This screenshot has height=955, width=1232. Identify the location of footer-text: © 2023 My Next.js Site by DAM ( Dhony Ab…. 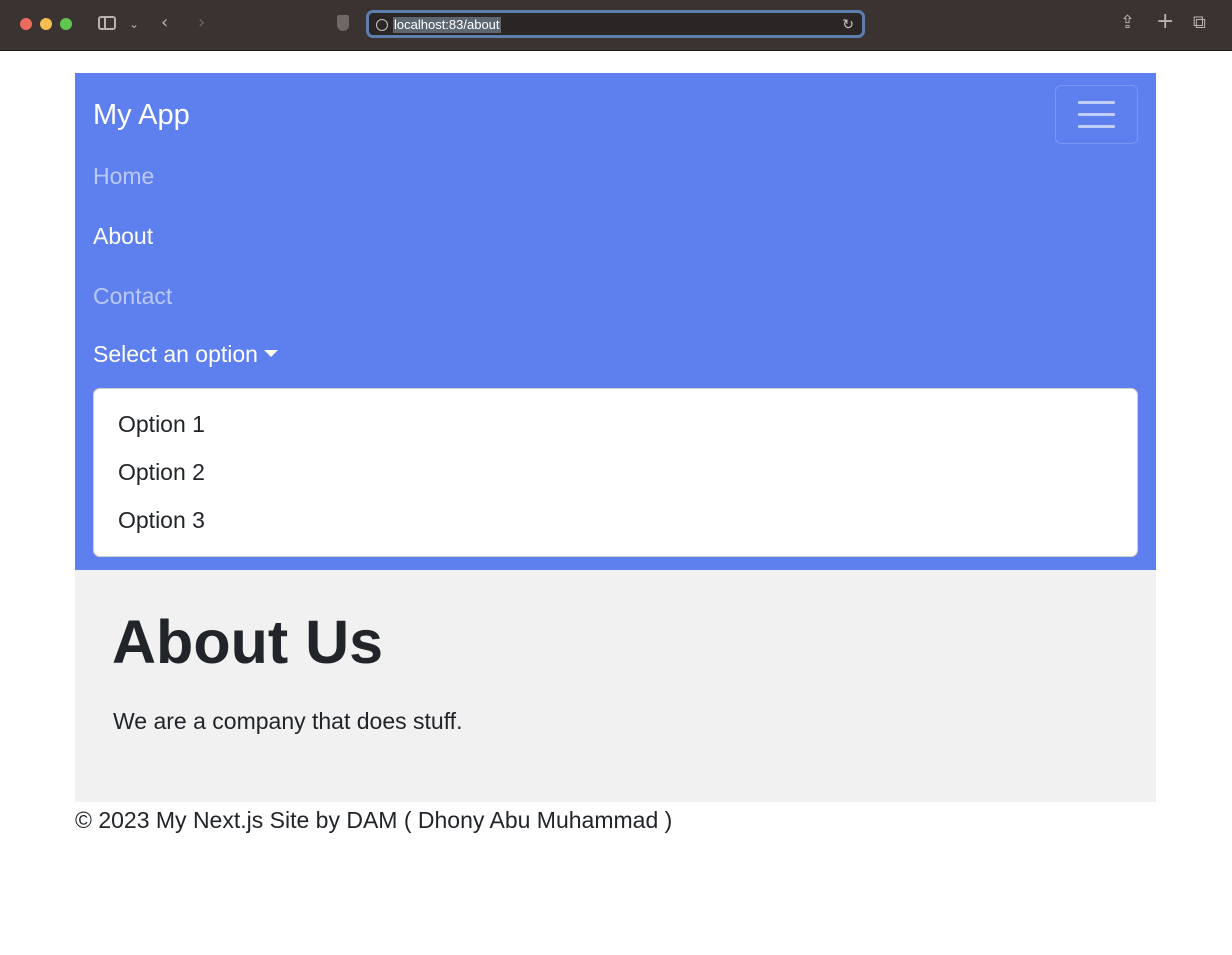
(374, 820).